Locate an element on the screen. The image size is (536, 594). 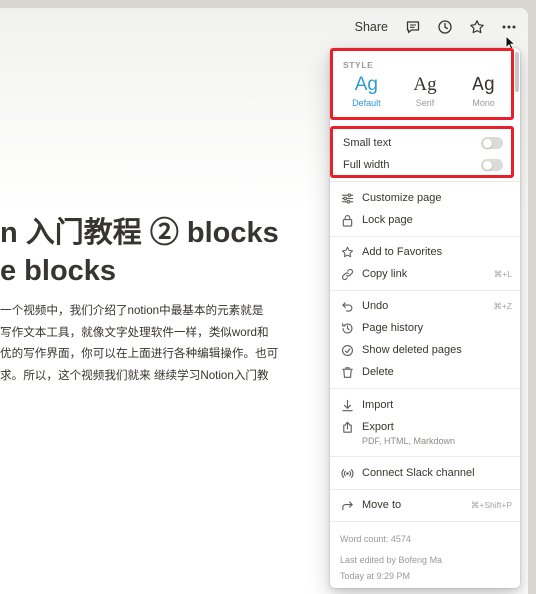
body-text-line: 写作文本工具，就像文字处理软件一样，类似word和 is located at coordinates (134, 332).